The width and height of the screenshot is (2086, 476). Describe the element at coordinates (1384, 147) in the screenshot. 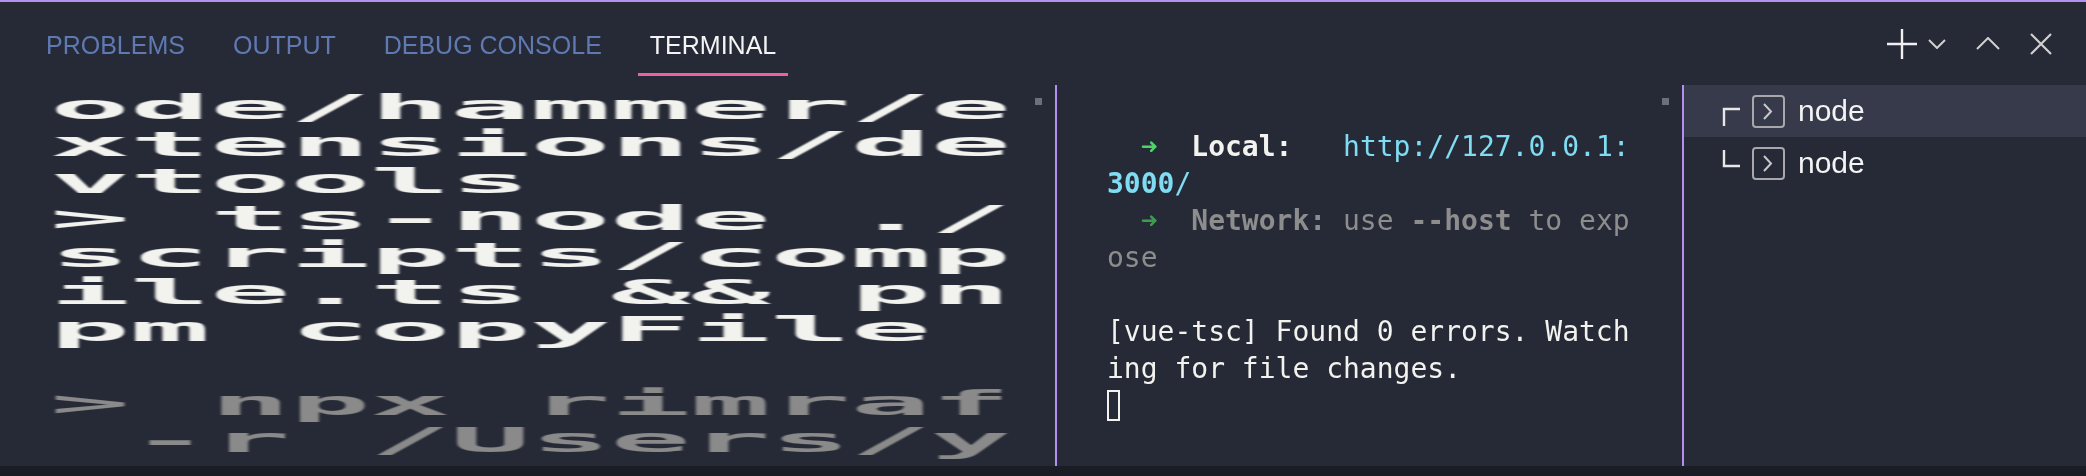

I see `terminal-line: ➜ Local: http://127.0.0.1:` at that location.